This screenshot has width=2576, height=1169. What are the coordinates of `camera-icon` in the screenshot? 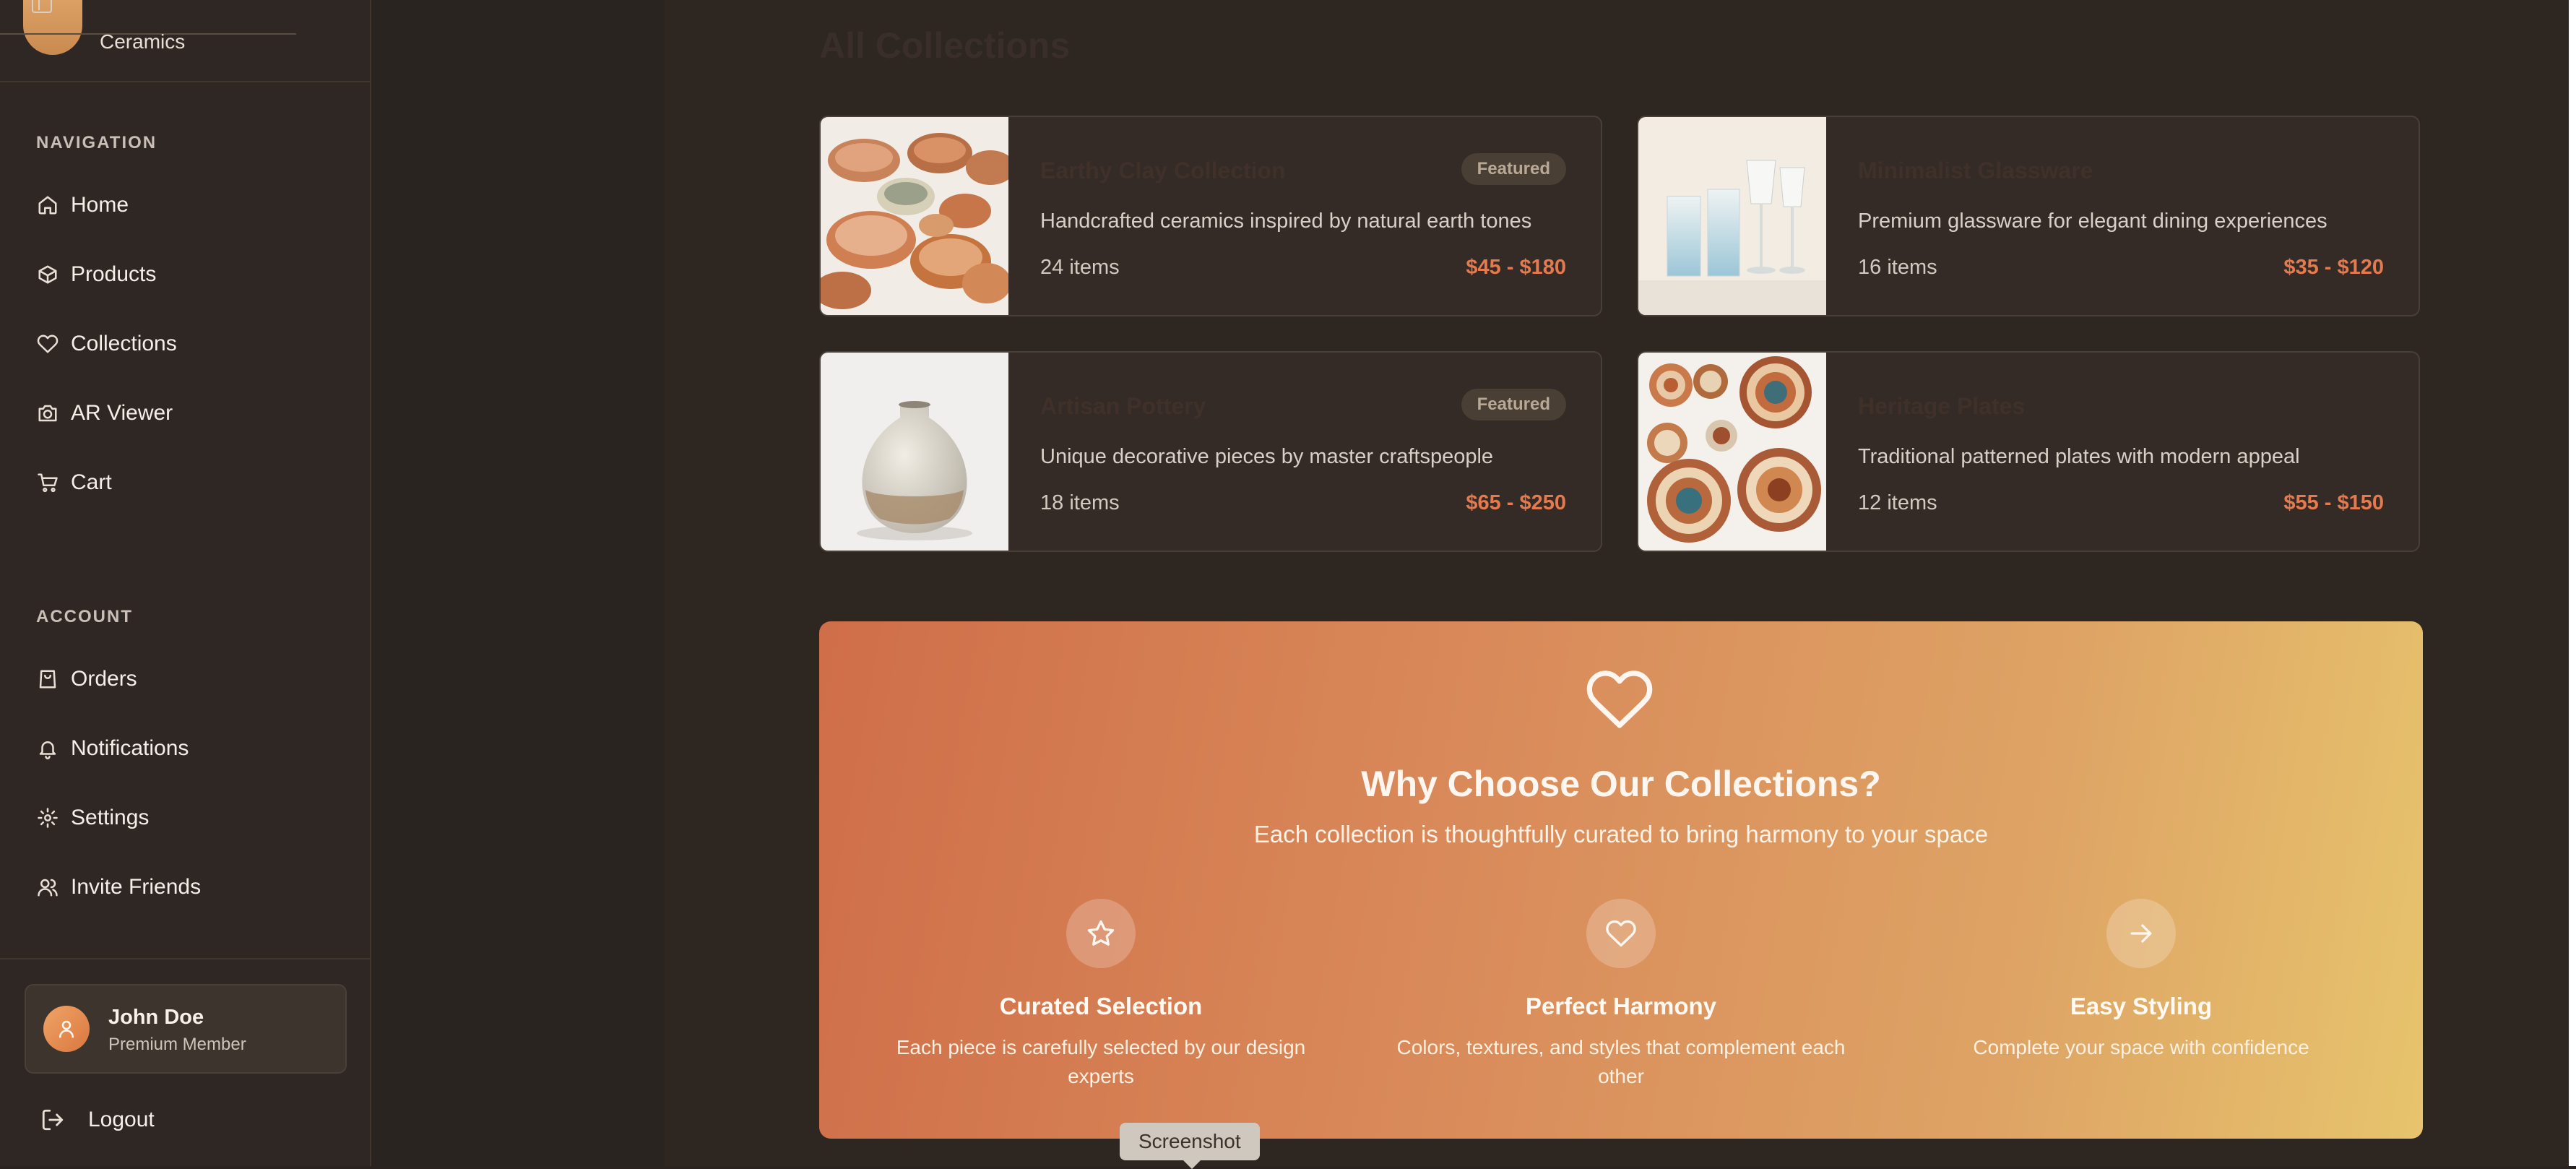 It's located at (48, 413).